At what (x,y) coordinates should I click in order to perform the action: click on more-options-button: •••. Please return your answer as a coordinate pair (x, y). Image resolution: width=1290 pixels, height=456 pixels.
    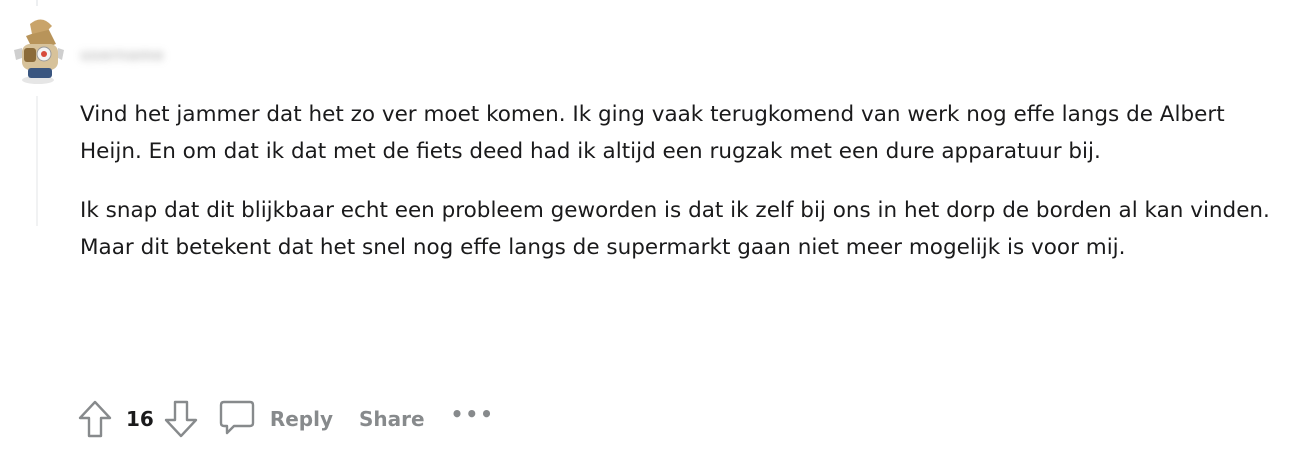
    Looking at the image, I should click on (473, 414).